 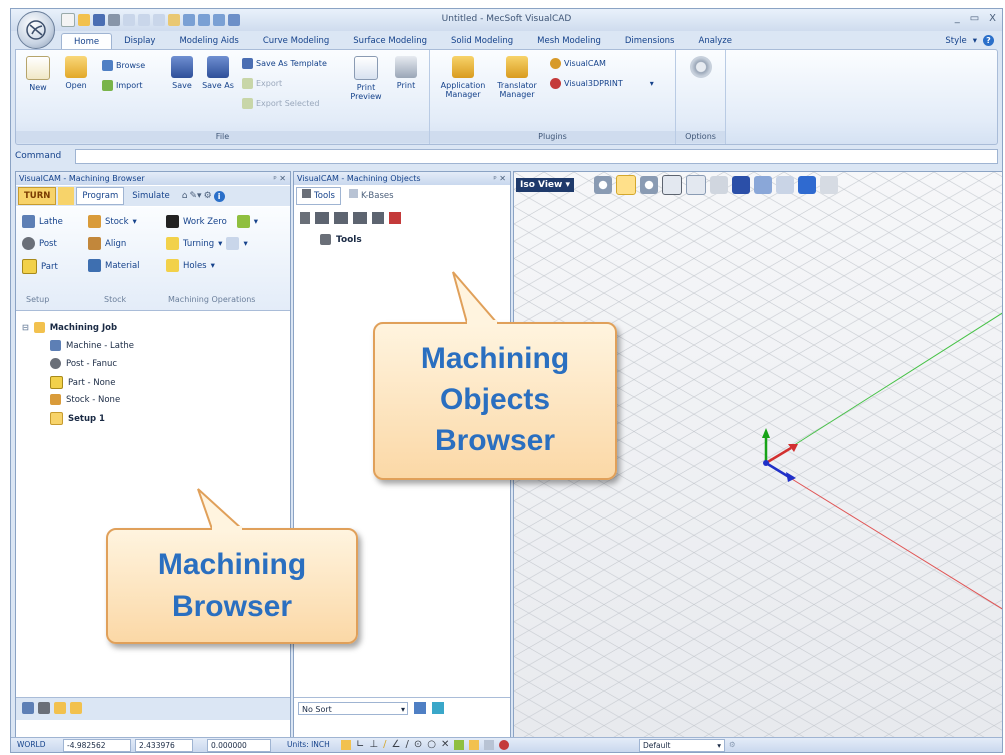 I want to click on zoom-dynamic-icon, so click(x=649, y=185).